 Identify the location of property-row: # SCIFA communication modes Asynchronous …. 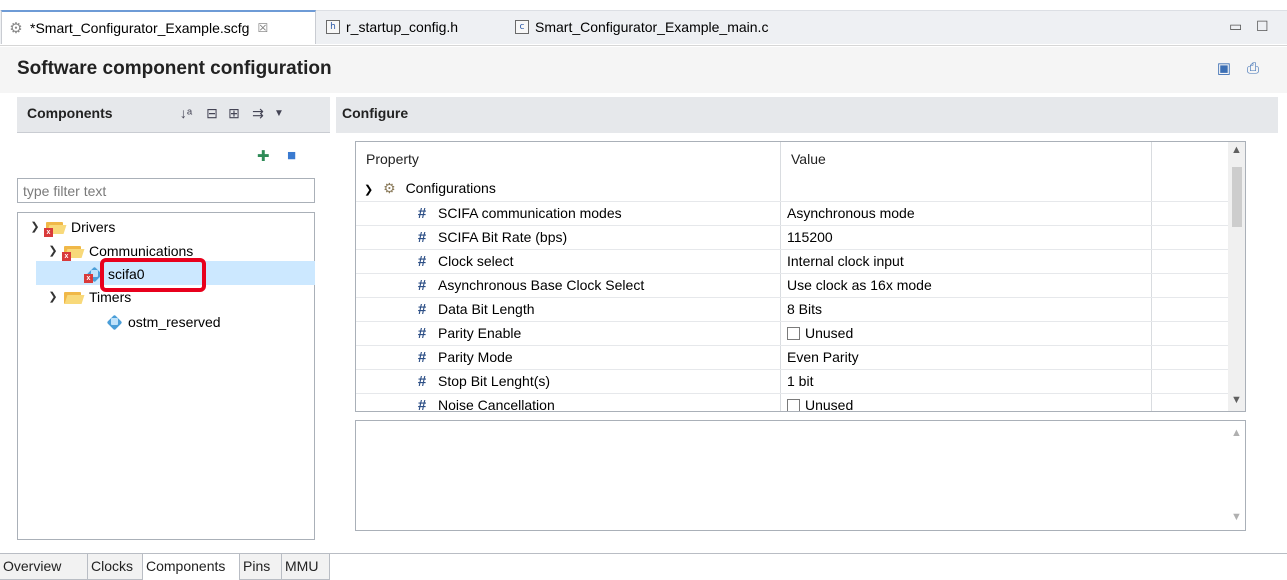
(793, 213).